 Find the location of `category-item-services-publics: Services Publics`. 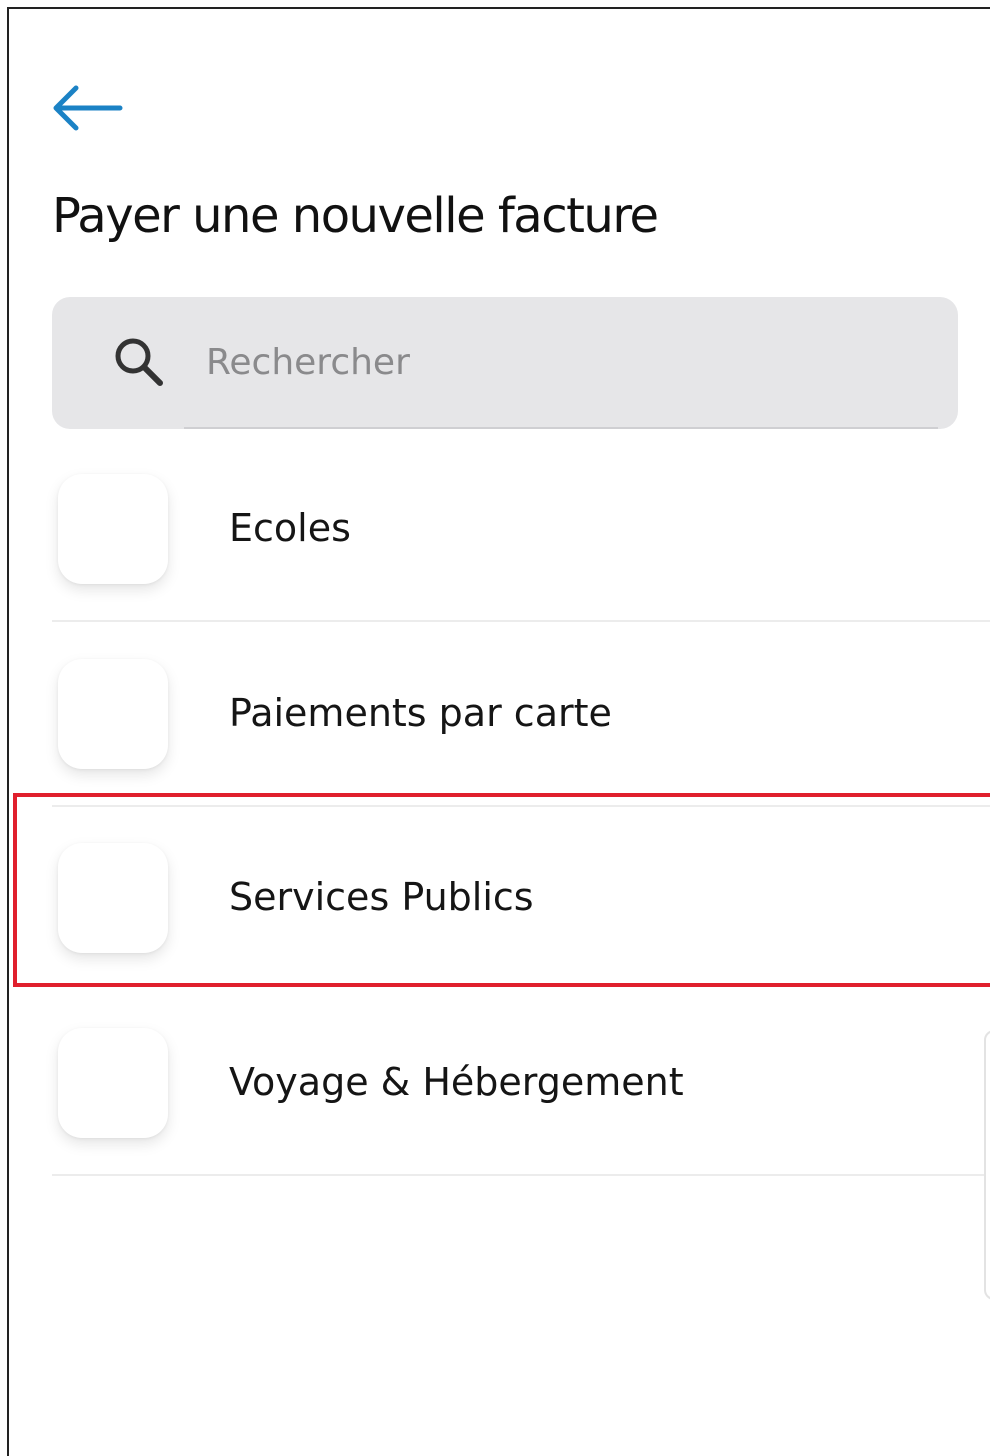

category-item-services-publics: Services Publics is located at coordinates (495, 921).